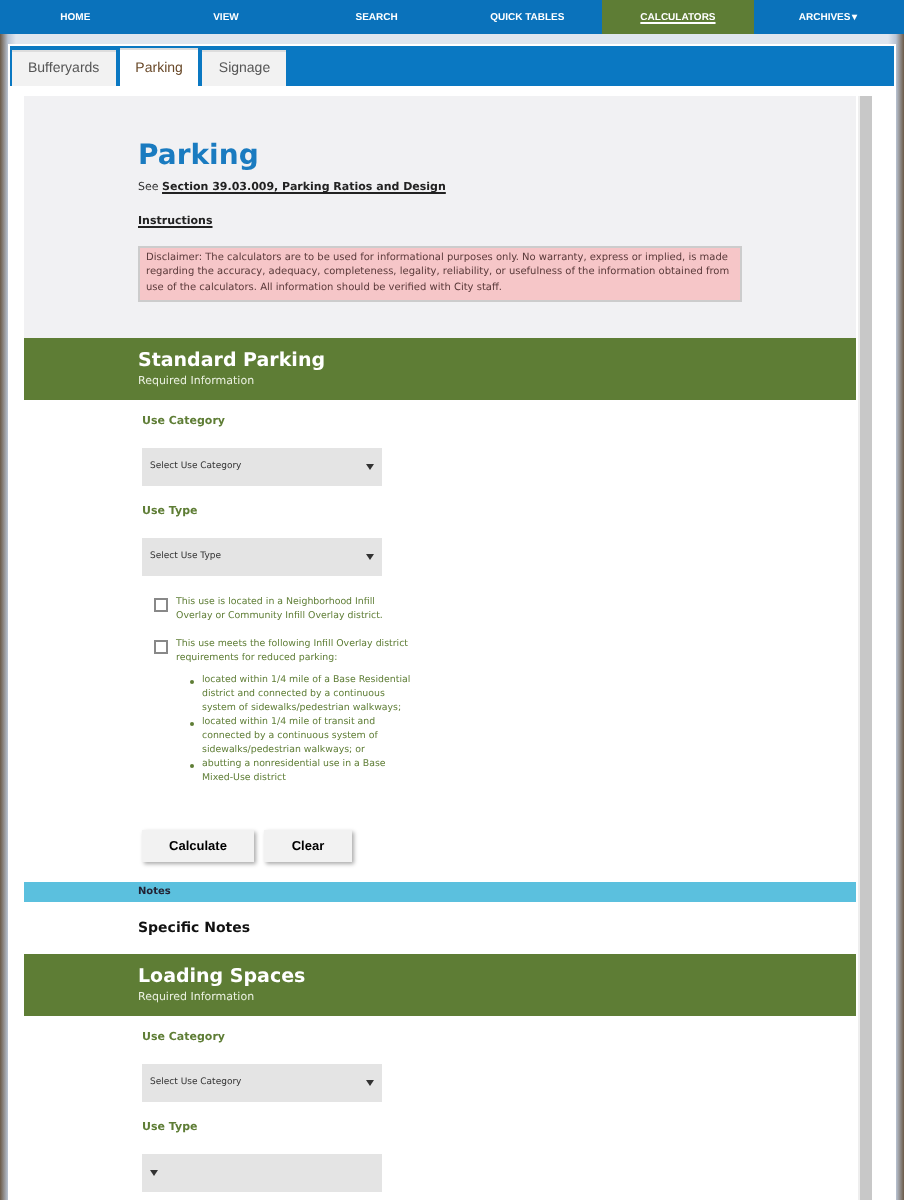 The image size is (904, 1200). What do you see at coordinates (865, 648) in the screenshot?
I see `scrollbar` at bounding box center [865, 648].